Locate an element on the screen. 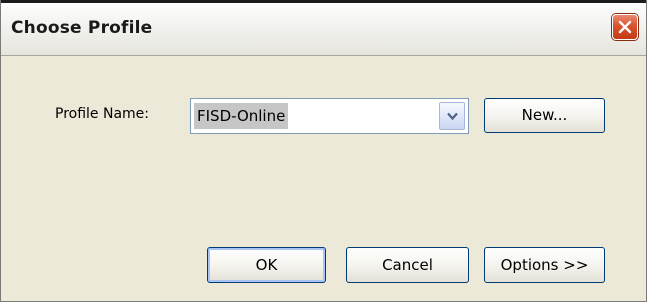 This screenshot has width=647, height=302. cancel-button-label: Cancel is located at coordinates (407, 265).